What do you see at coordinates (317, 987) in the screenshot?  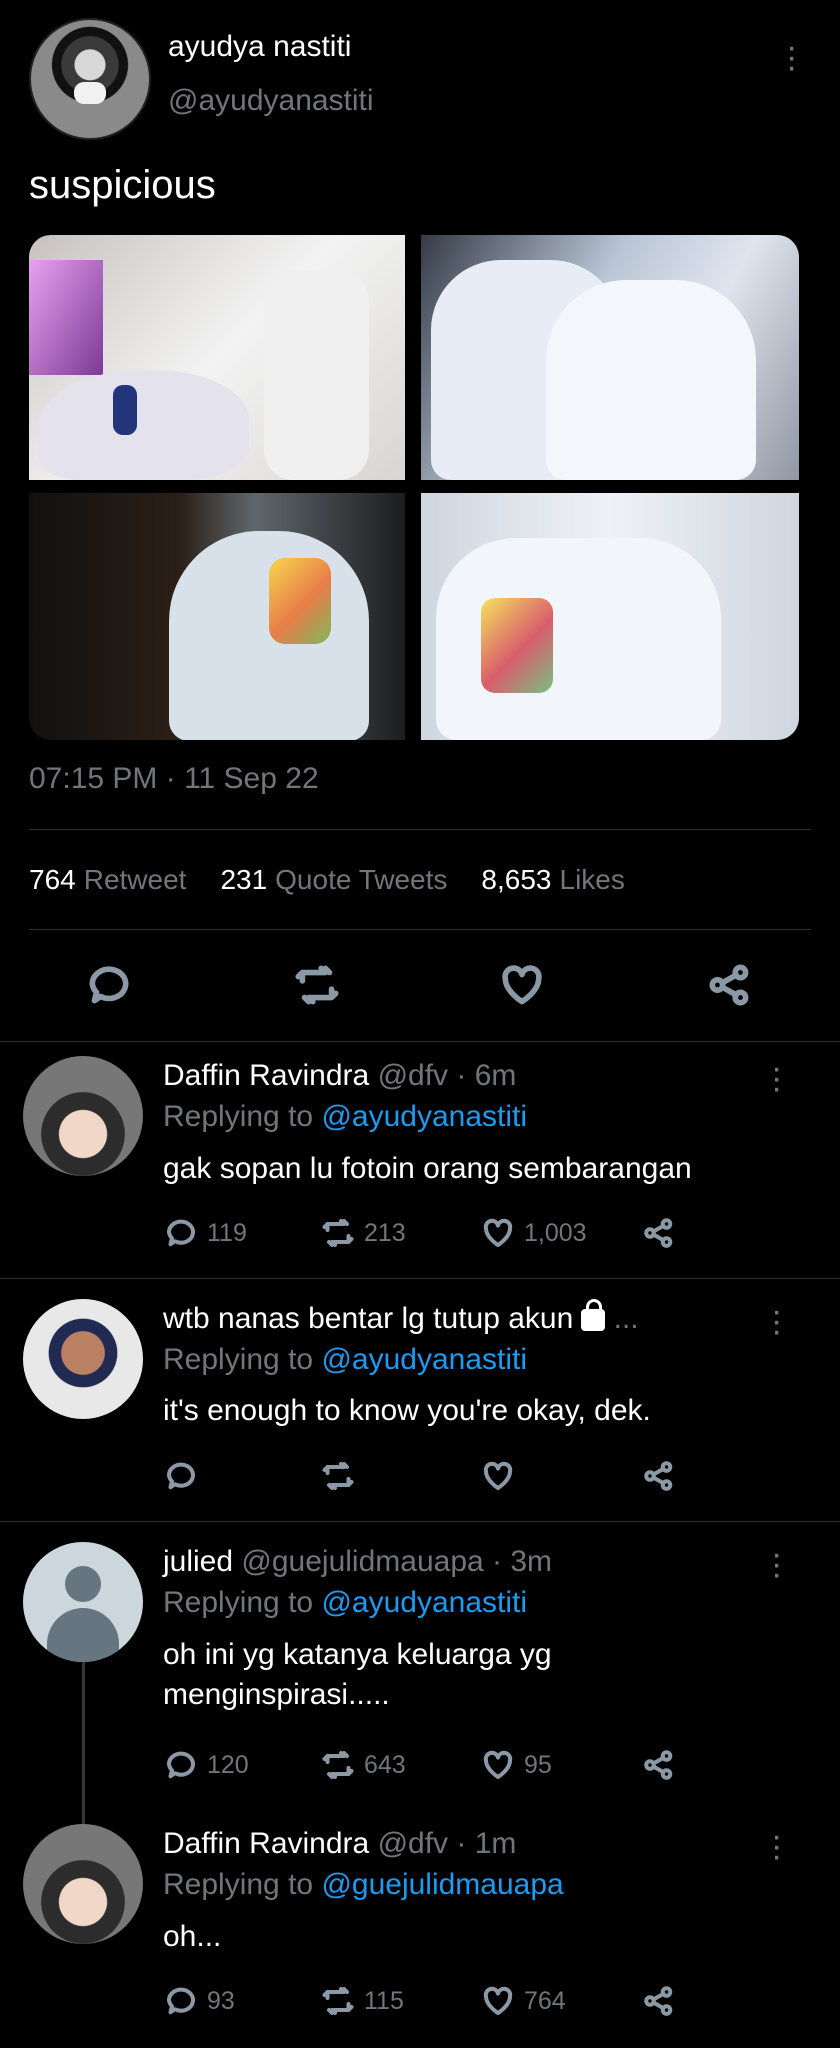 I see `retweet-icon` at bounding box center [317, 987].